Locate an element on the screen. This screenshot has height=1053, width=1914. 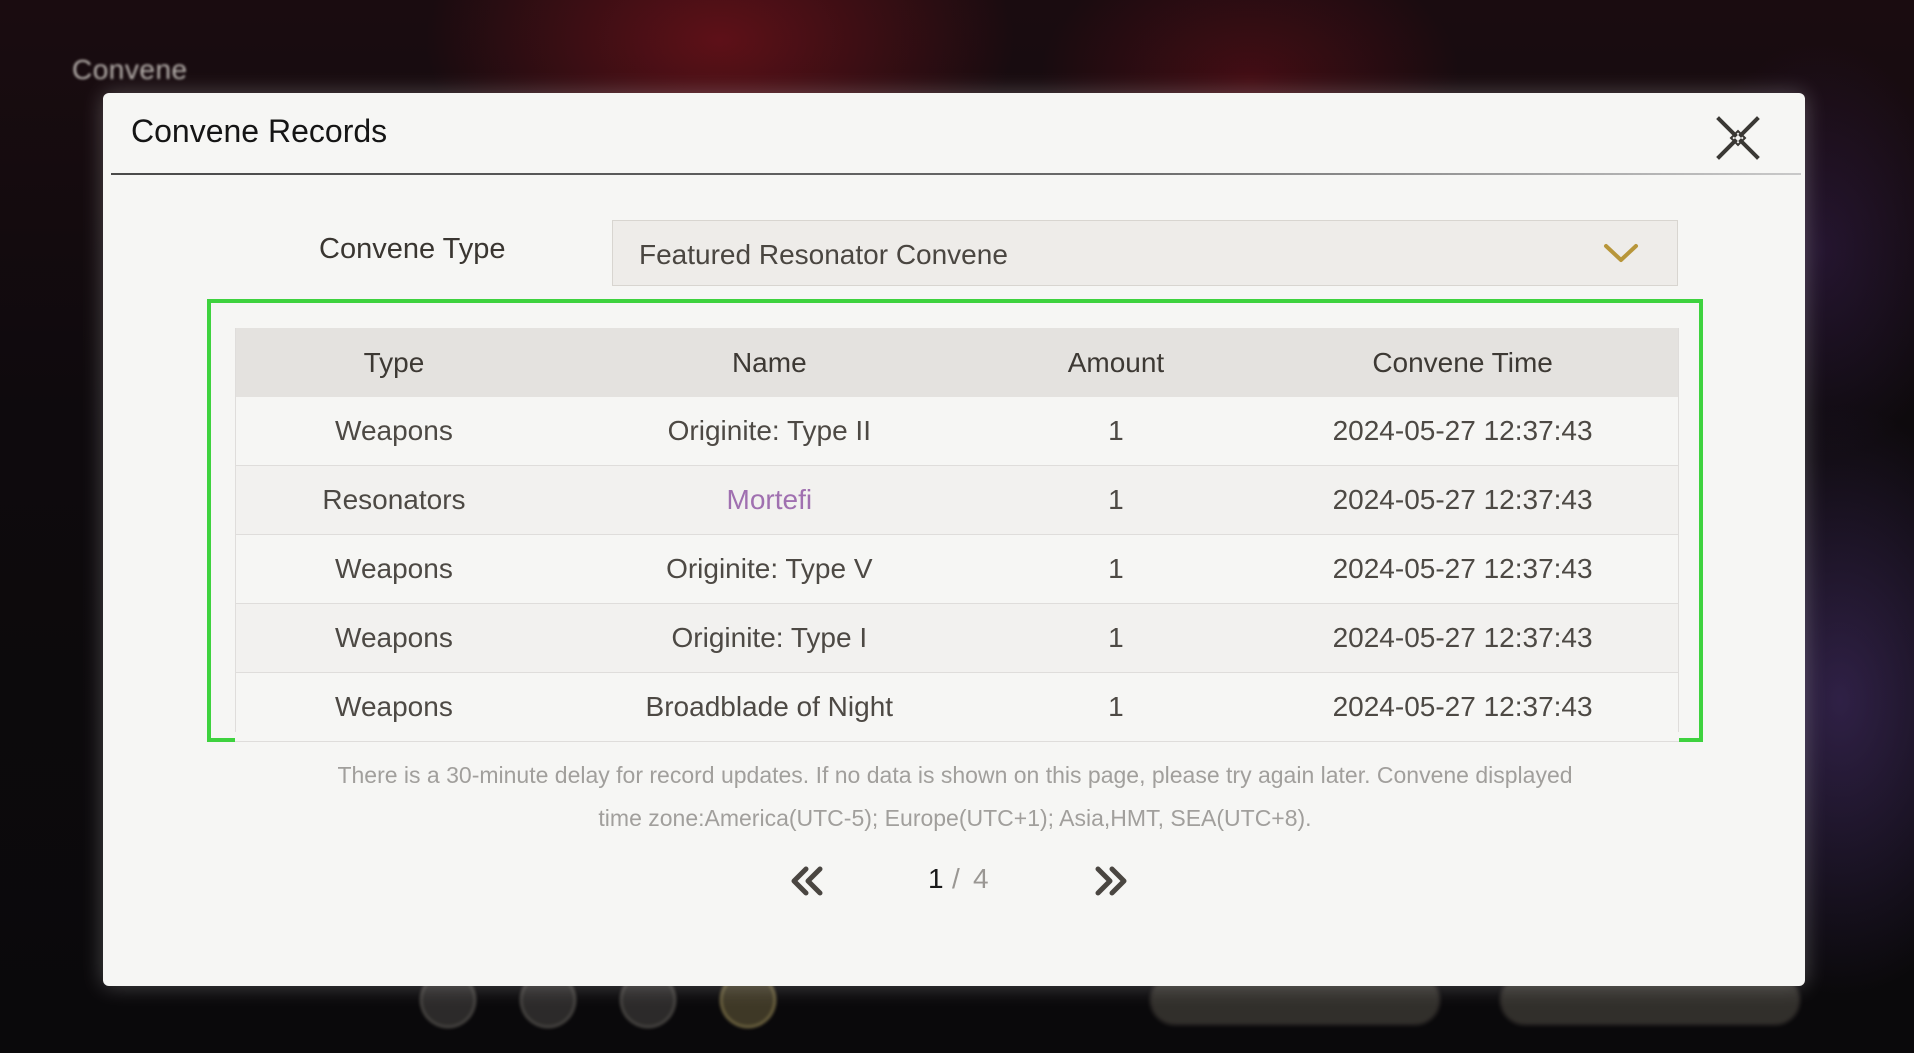
cell-name: Broadblade of Night is located at coordinates (769, 707).